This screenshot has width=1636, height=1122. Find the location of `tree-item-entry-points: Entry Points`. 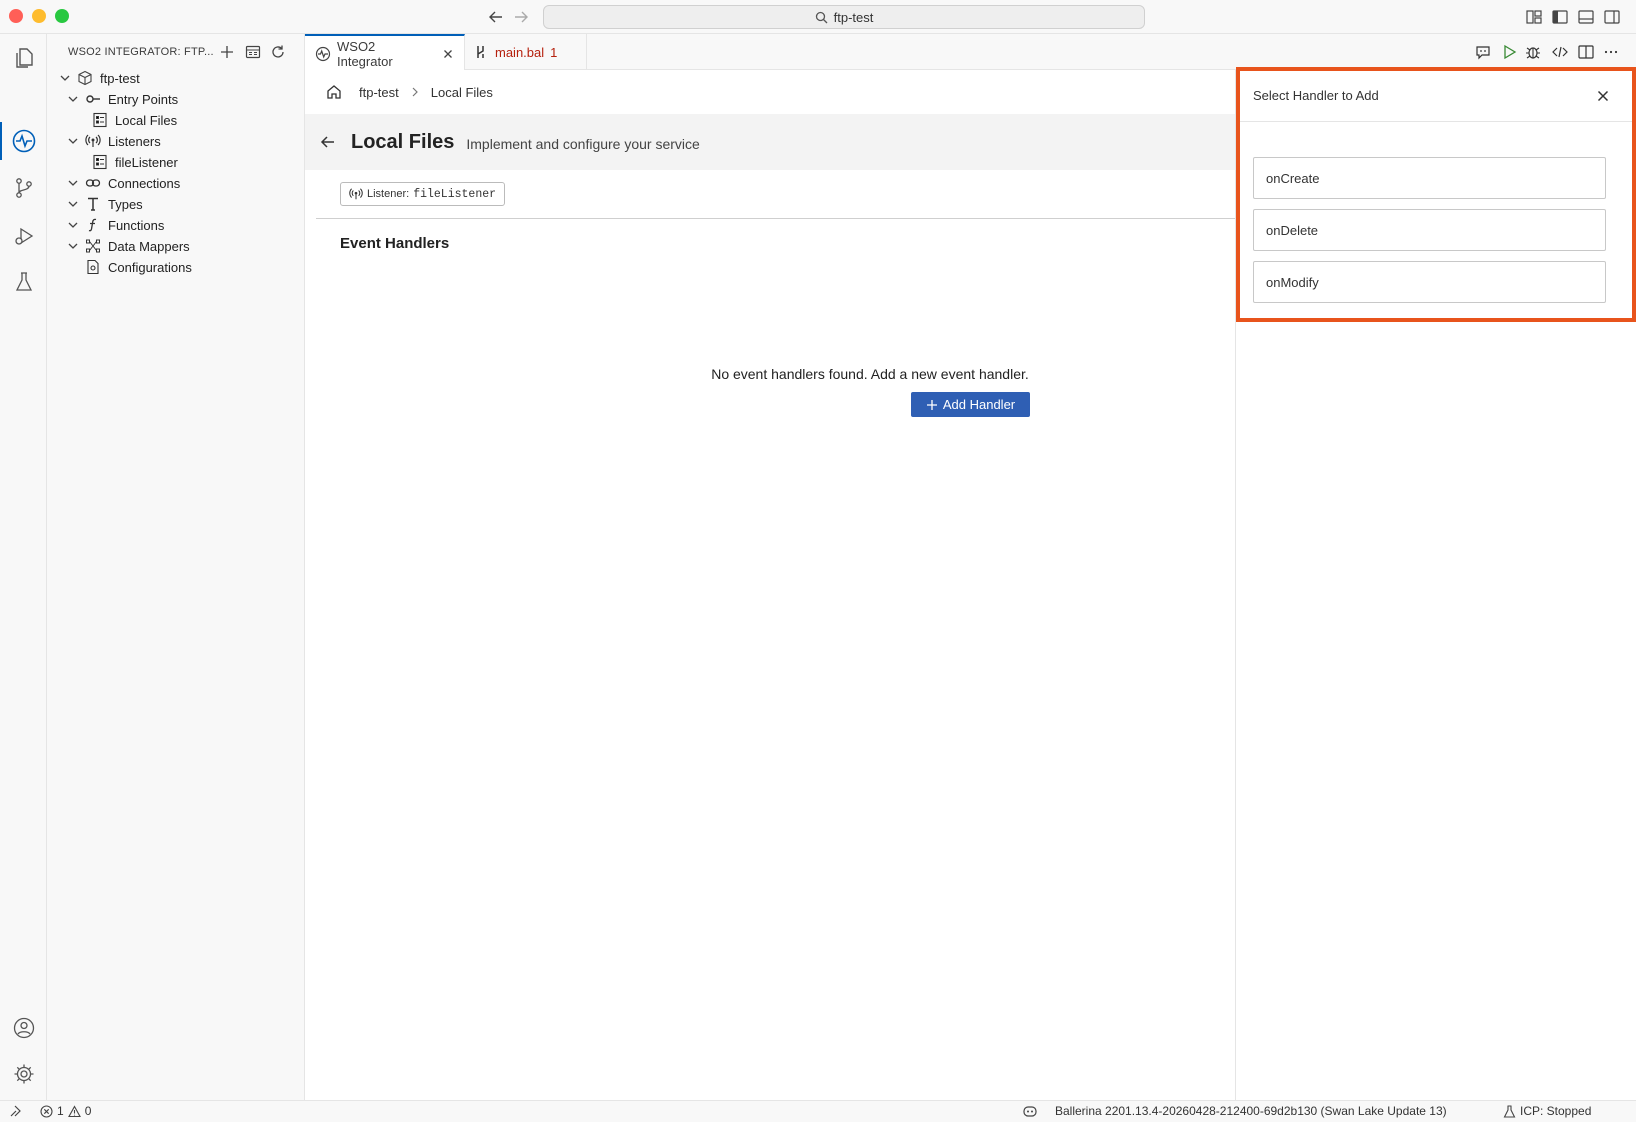

tree-item-entry-points: Entry Points is located at coordinates (121, 99).